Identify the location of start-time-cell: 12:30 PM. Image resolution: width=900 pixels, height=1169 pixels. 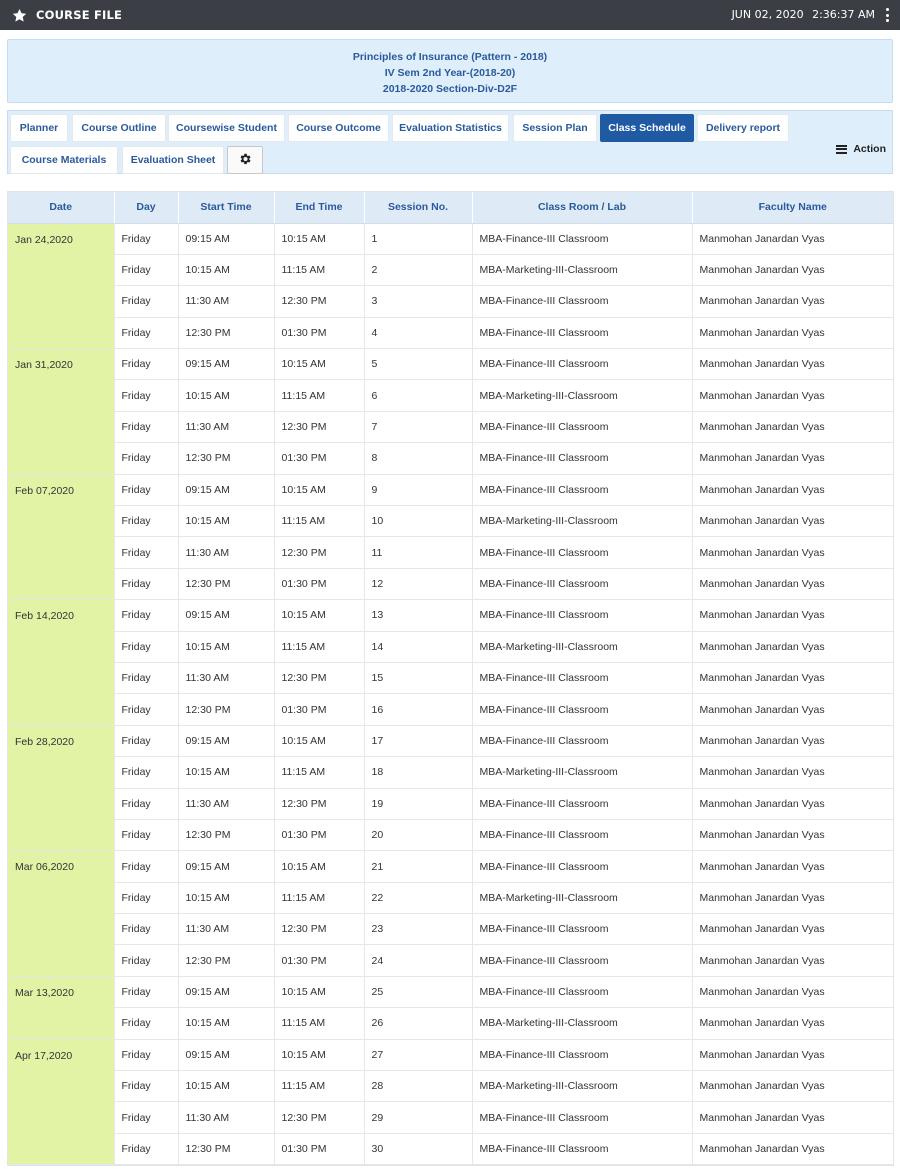
(226, 709).